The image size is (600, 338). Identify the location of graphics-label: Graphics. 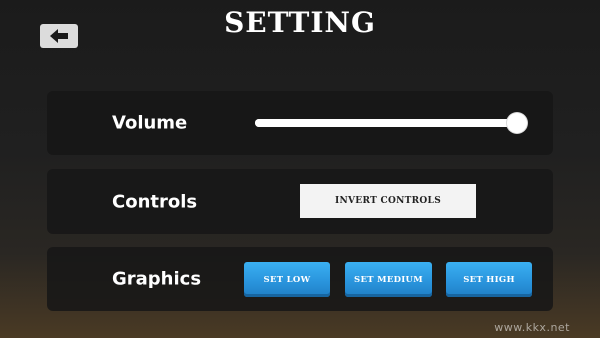
(157, 279).